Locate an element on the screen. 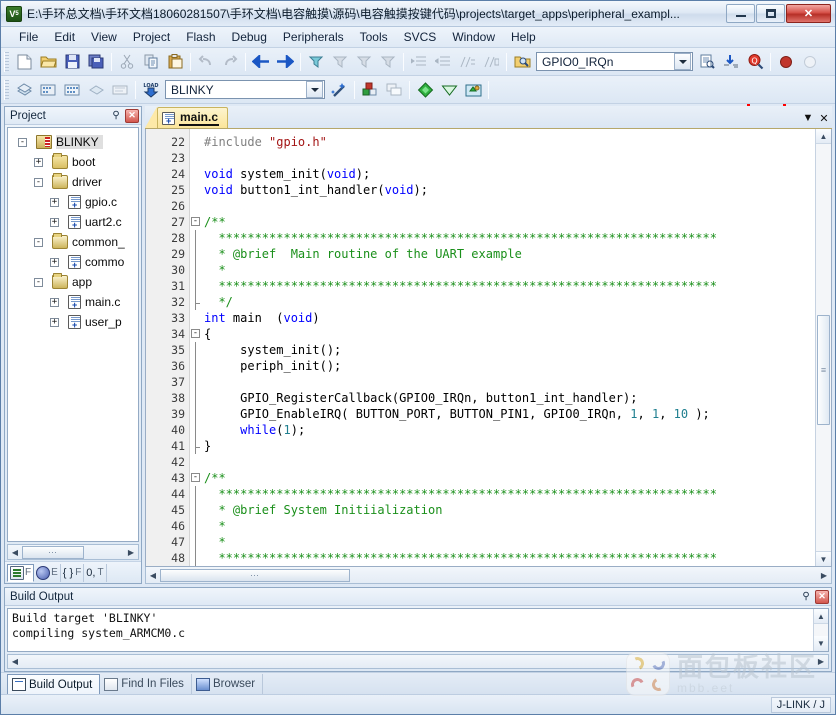 The height and width of the screenshot is (715, 836). tab-templates: 0, T is located at coordinates (95, 572).